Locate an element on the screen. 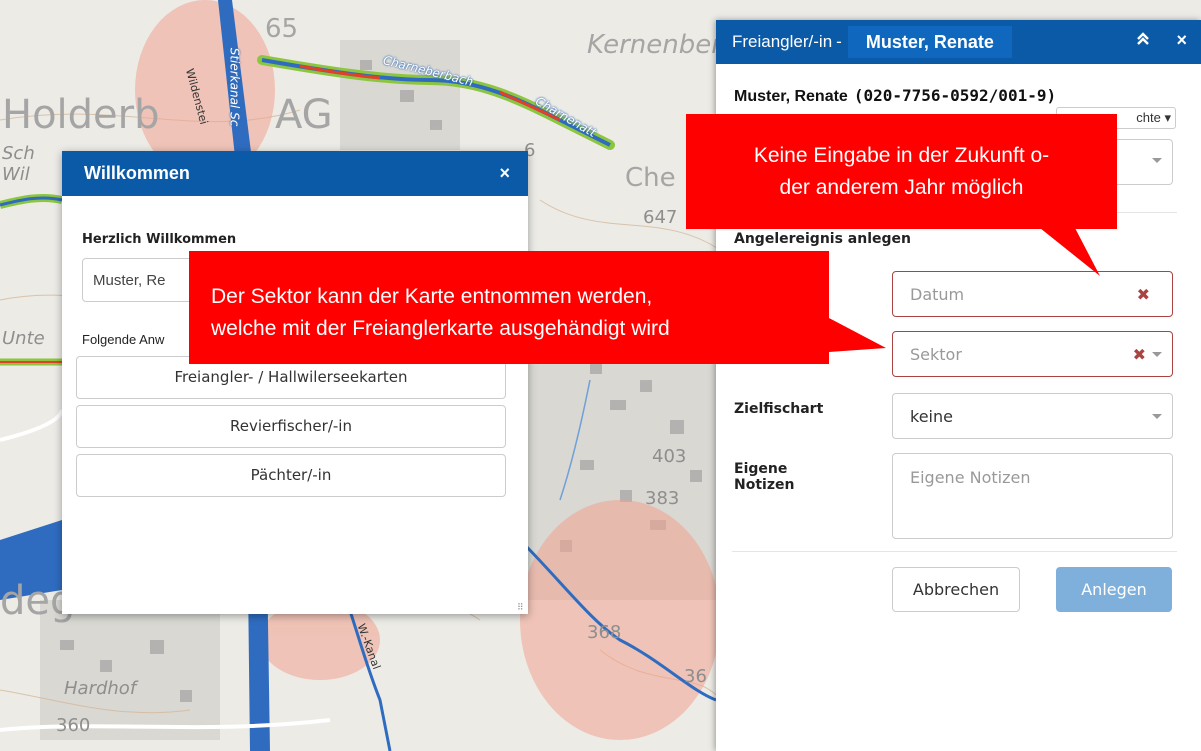 This screenshot has width=1201, height=751. create-button: Anlegen is located at coordinates (1114, 589).